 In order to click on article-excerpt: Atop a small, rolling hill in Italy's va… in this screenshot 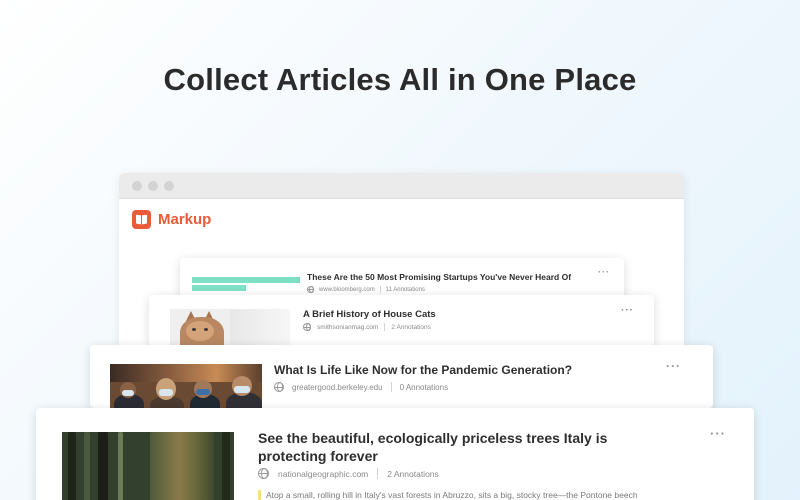, I will do `click(493, 495)`.